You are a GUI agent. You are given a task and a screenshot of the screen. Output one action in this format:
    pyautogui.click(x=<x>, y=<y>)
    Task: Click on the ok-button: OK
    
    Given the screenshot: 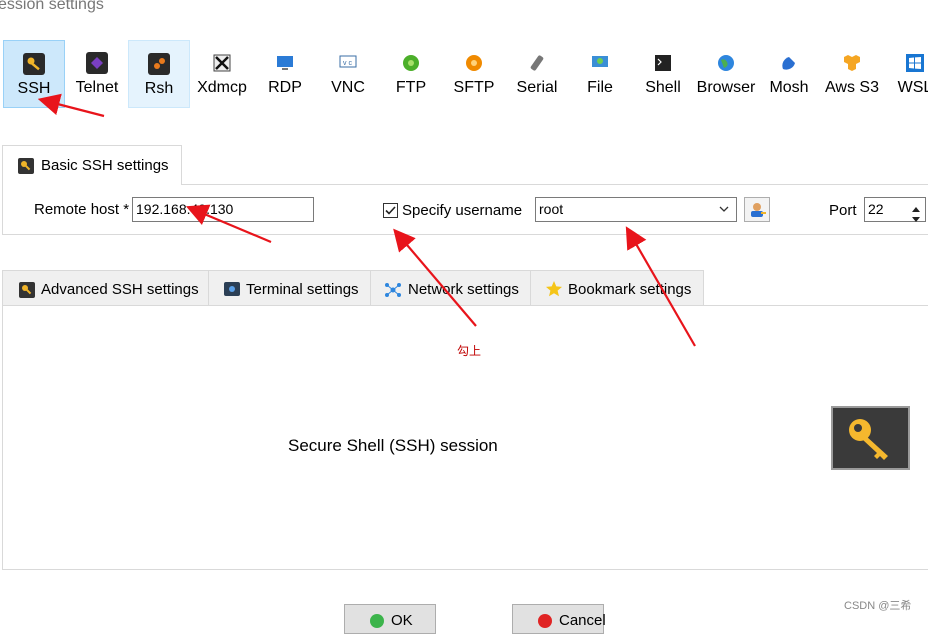 What is the action you would take?
    pyautogui.click(x=390, y=619)
    